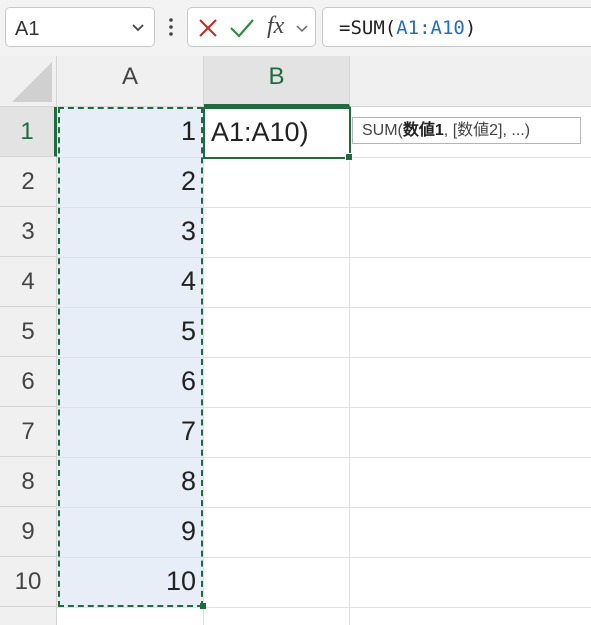 Image resolution: width=591 pixels, height=625 pixels. I want to click on active-cell-b1: A1:A10), so click(277, 133).